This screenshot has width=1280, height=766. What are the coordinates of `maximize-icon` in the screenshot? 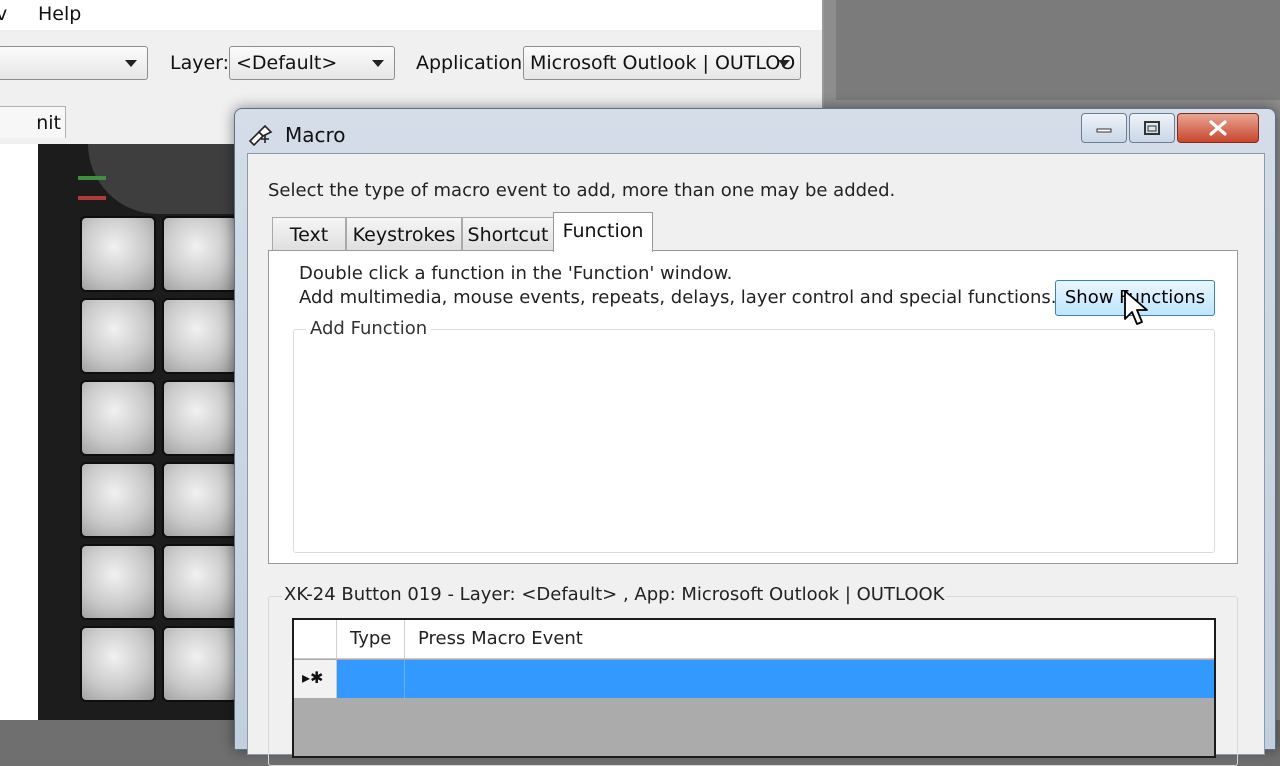 It's located at (1152, 128).